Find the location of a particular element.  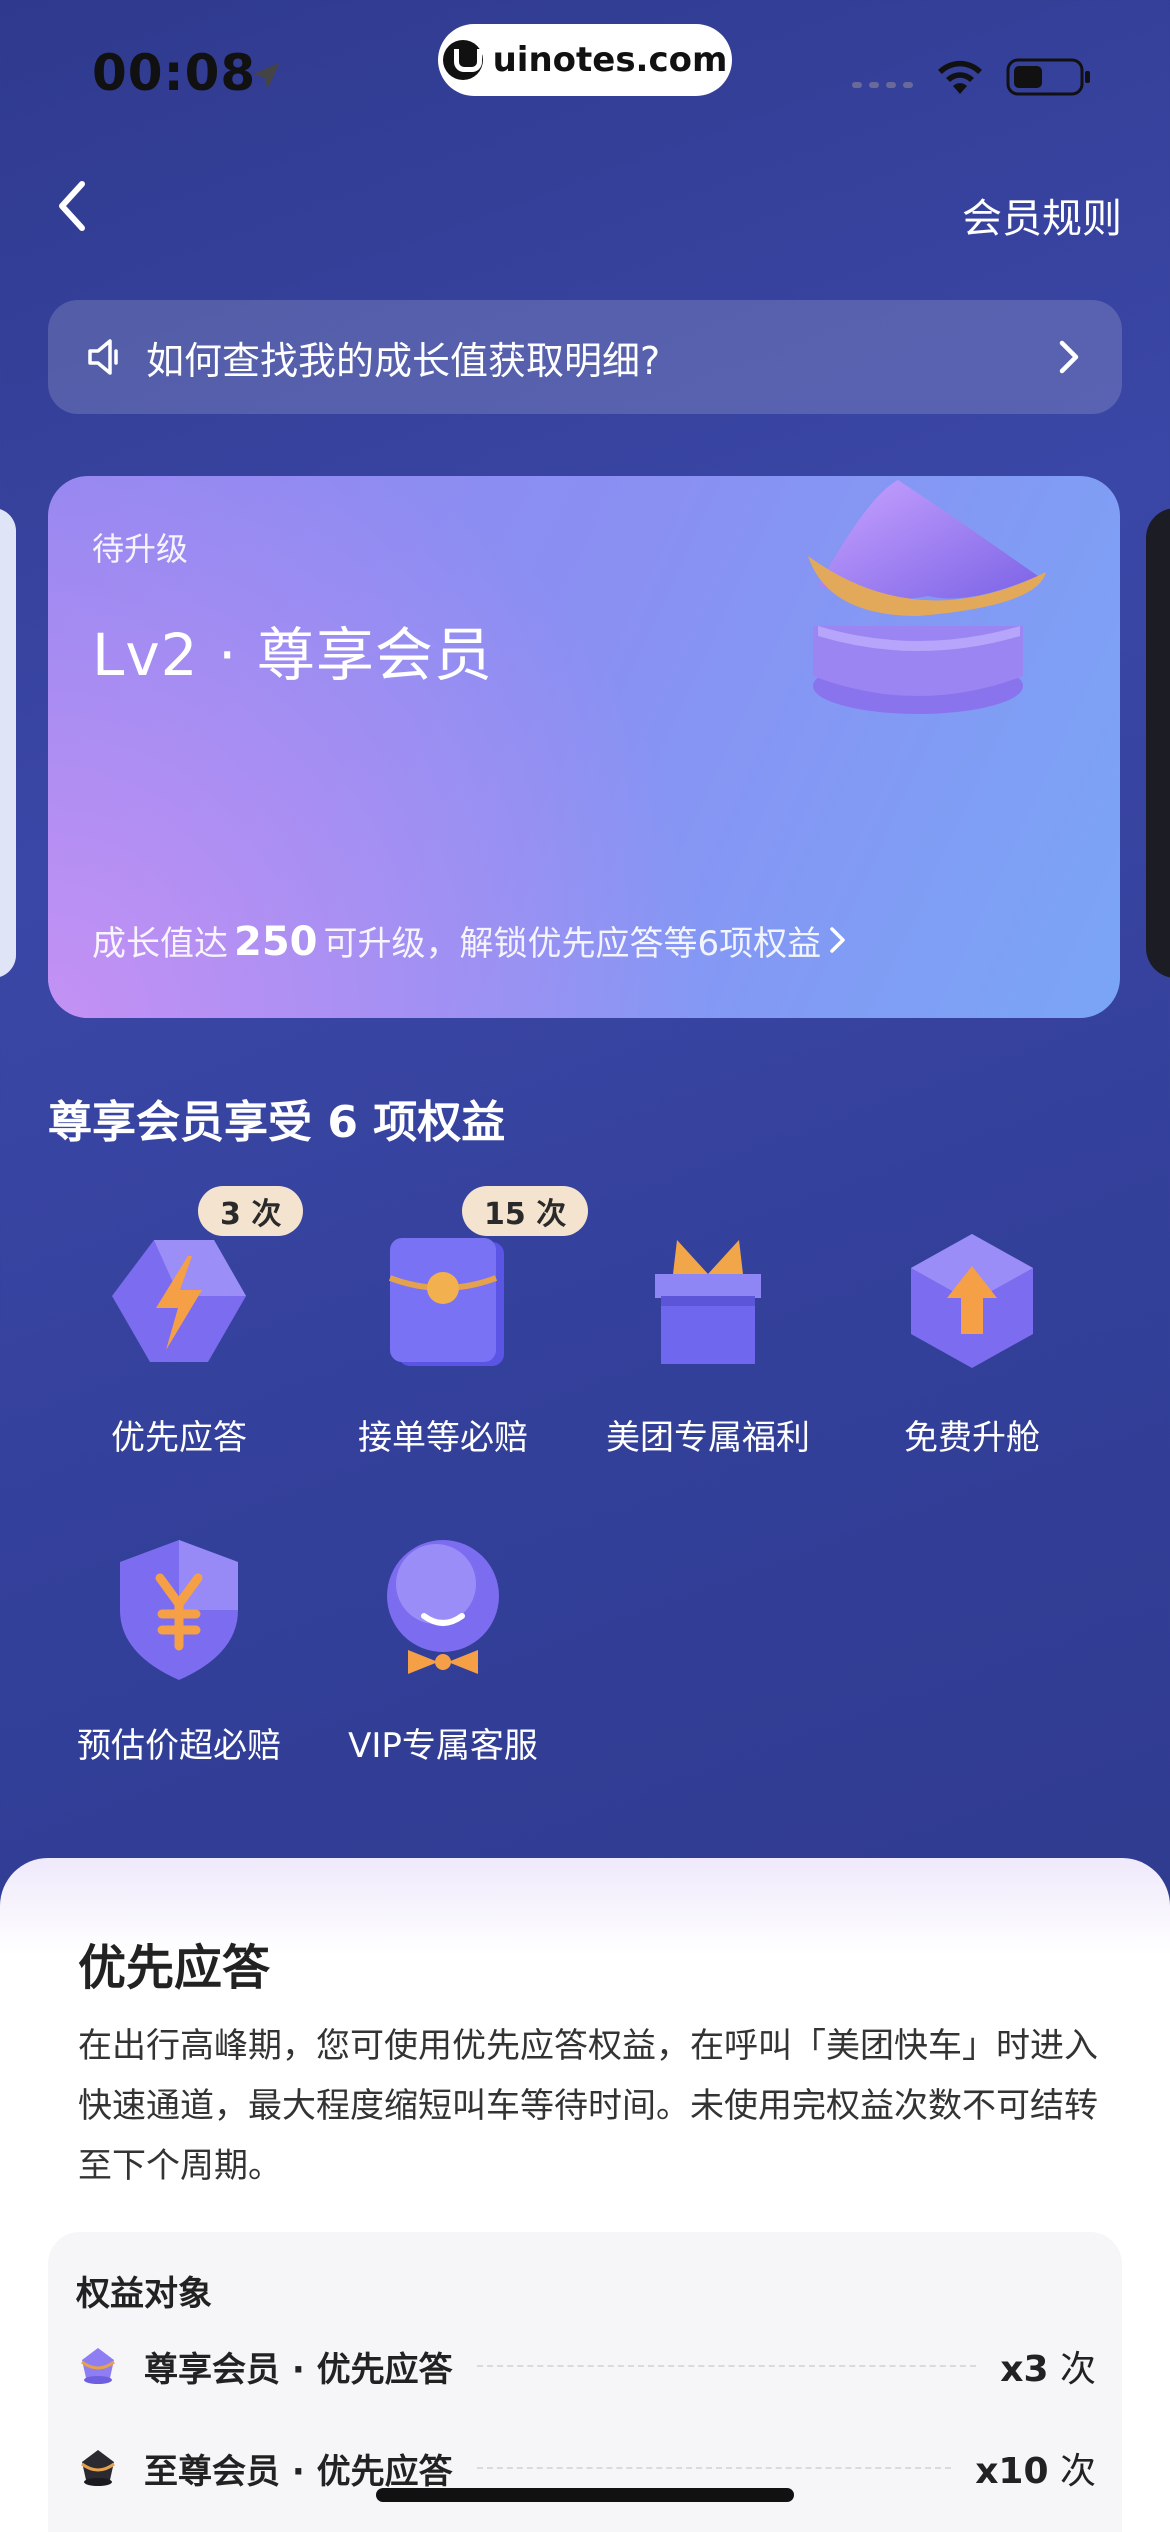

red-envelope-icon is located at coordinates (446, 1302).